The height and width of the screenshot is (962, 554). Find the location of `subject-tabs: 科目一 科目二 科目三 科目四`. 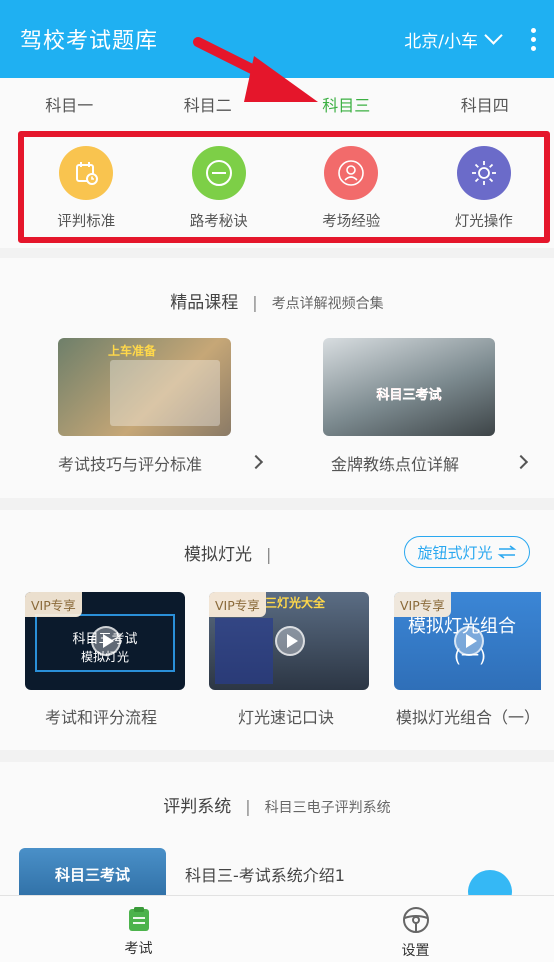

subject-tabs: 科目一 科目二 科目三 科目四 is located at coordinates (277, 106).